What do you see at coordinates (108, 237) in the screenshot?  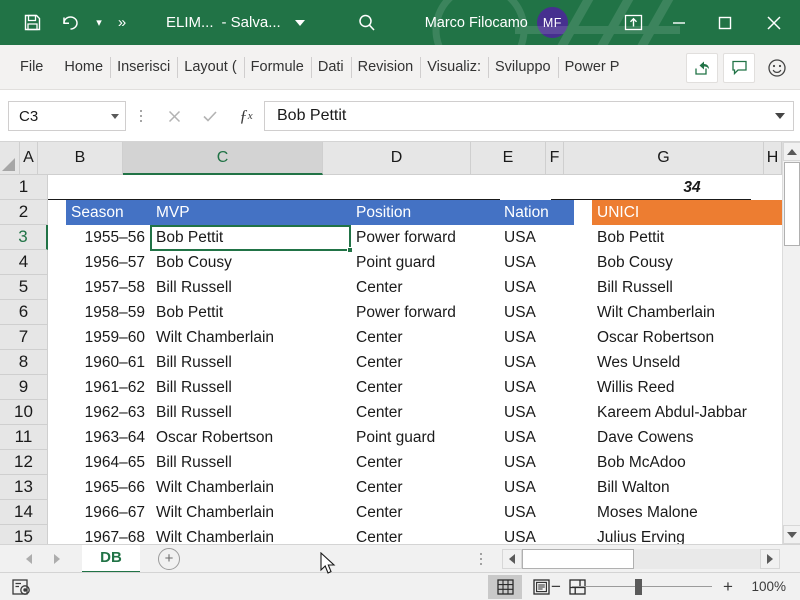 I see `cell-b3-season: 1955–56` at bounding box center [108, 237].